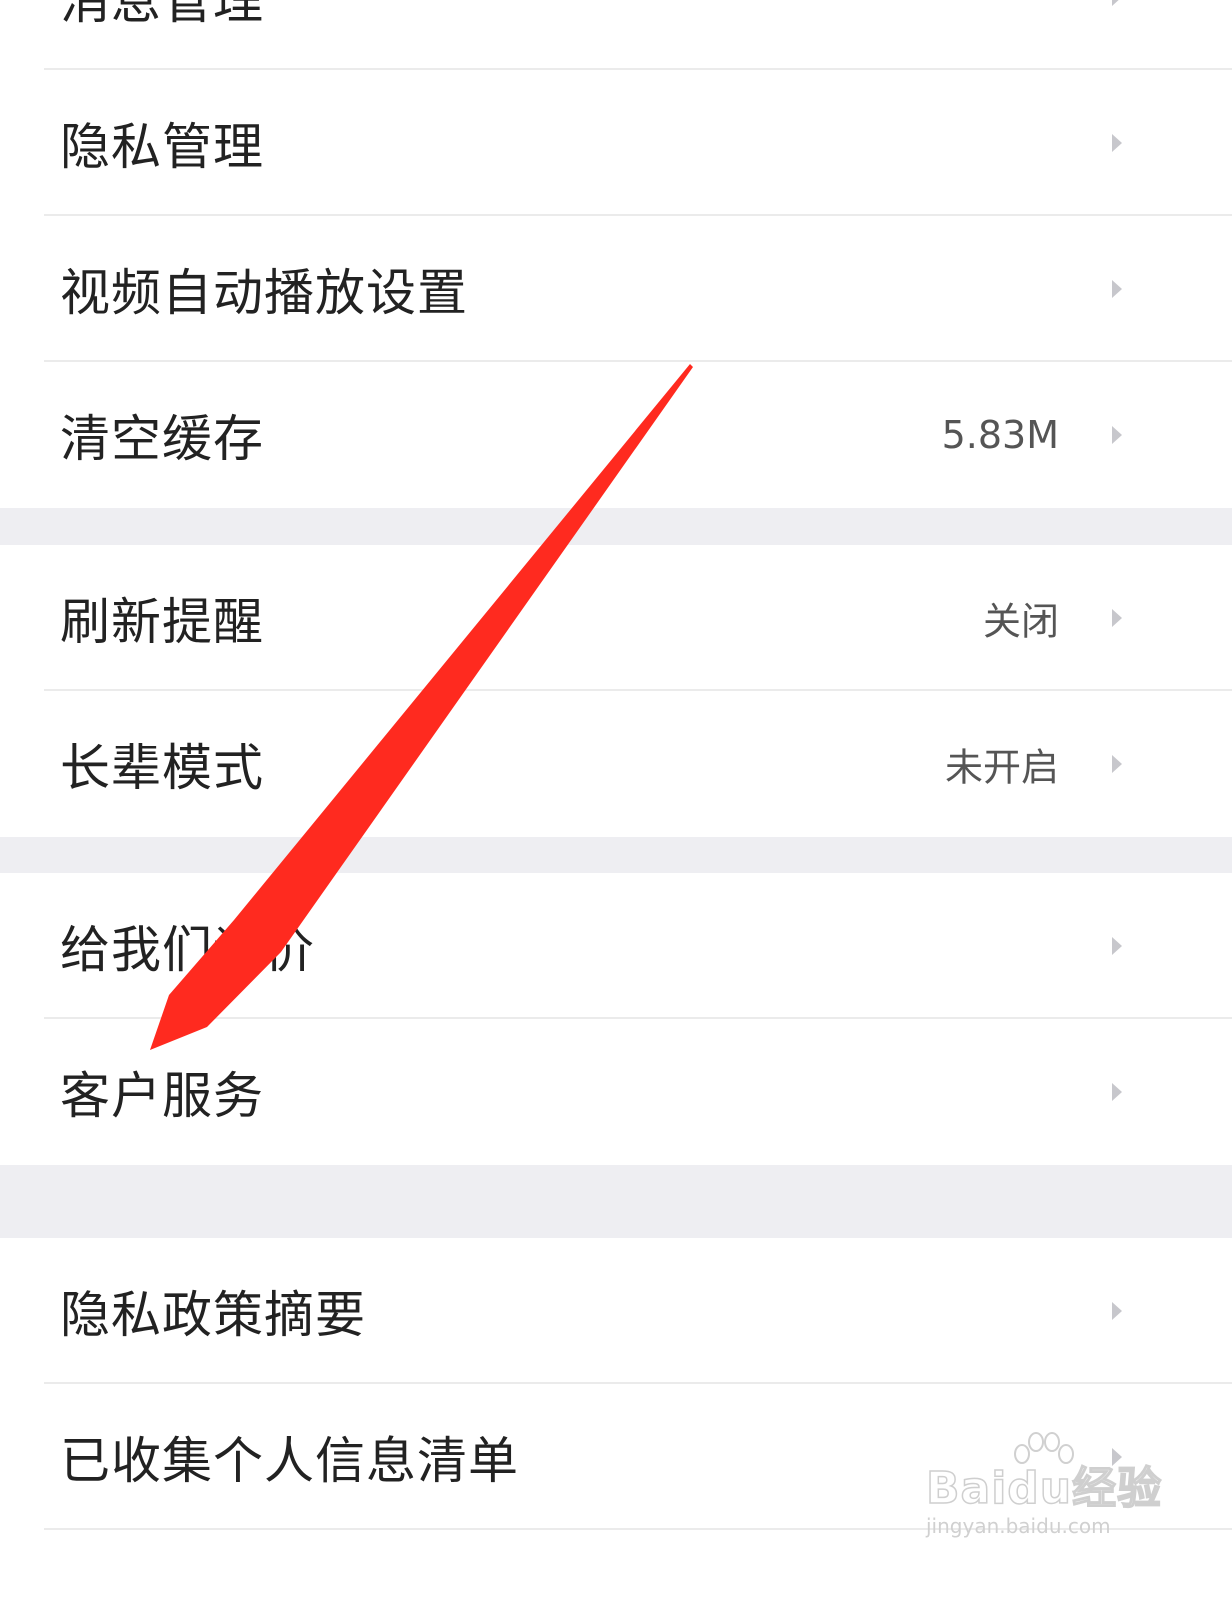 Image resolution: width=1232 pixels, height=1600 pixels. I want to click on settings-row-customer-service: 客户服务, so click(616, 1092).